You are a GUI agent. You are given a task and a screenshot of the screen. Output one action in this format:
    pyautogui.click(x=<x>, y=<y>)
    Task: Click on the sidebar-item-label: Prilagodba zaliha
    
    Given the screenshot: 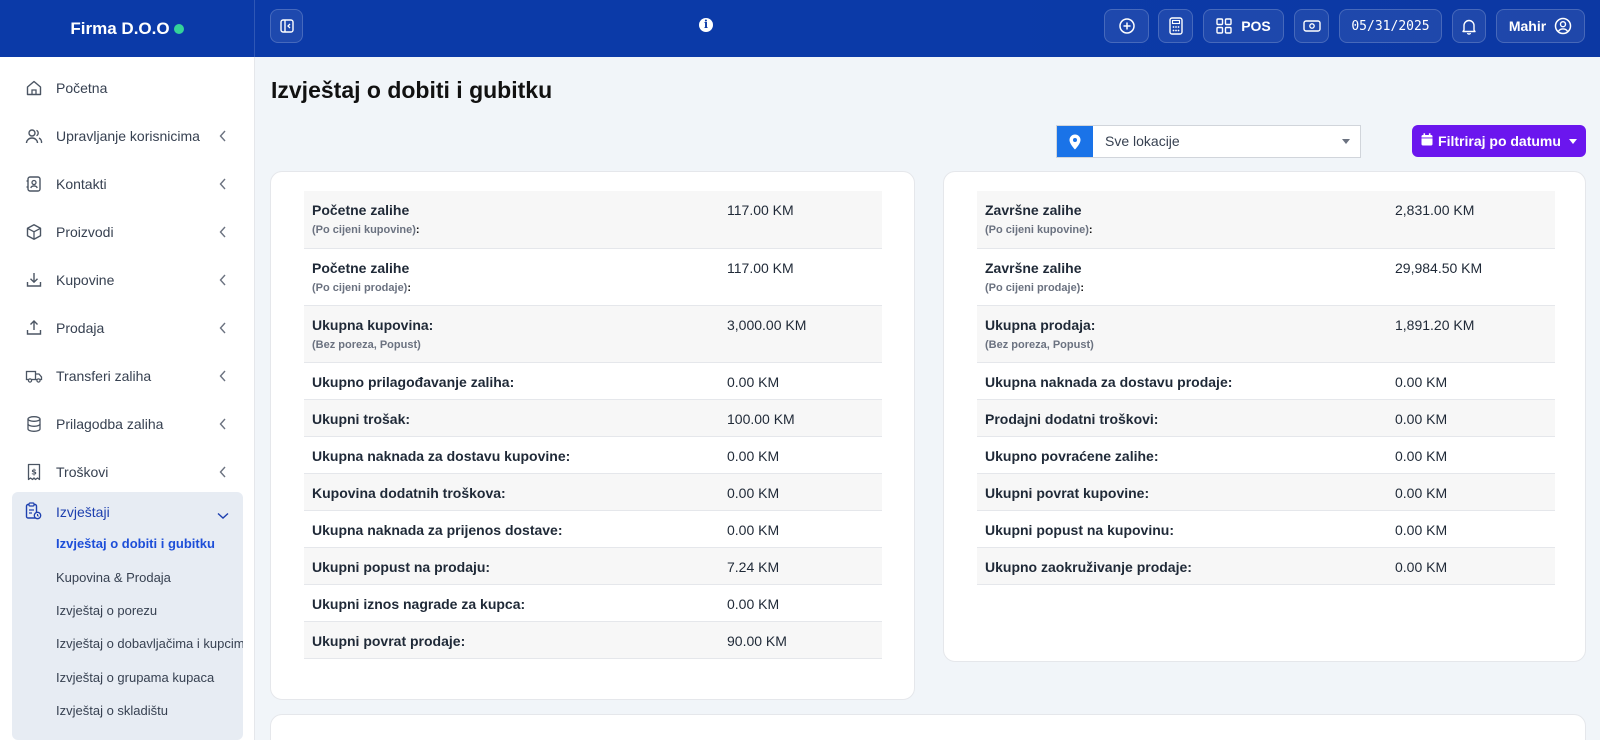 What is the action you would take?
    pyautogui.click(x=110, y=424)
    